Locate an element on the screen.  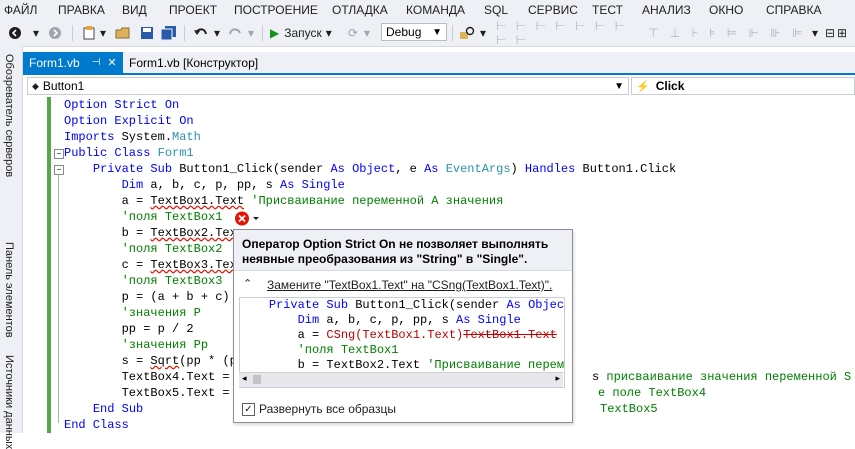
close-icon: ✕ is located at coordinates (111, 62).